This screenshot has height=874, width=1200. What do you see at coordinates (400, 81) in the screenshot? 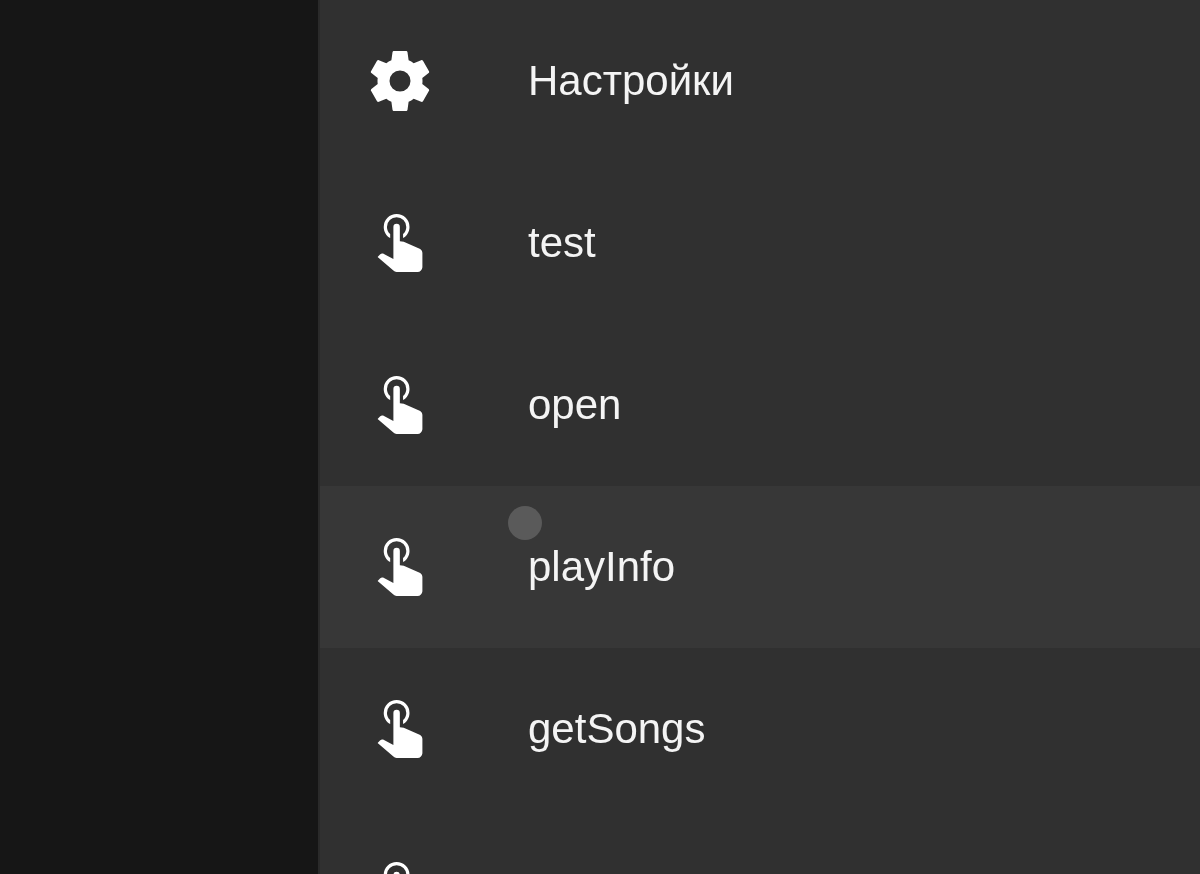
I see `gear-icon` at bounding box center [400, 81].